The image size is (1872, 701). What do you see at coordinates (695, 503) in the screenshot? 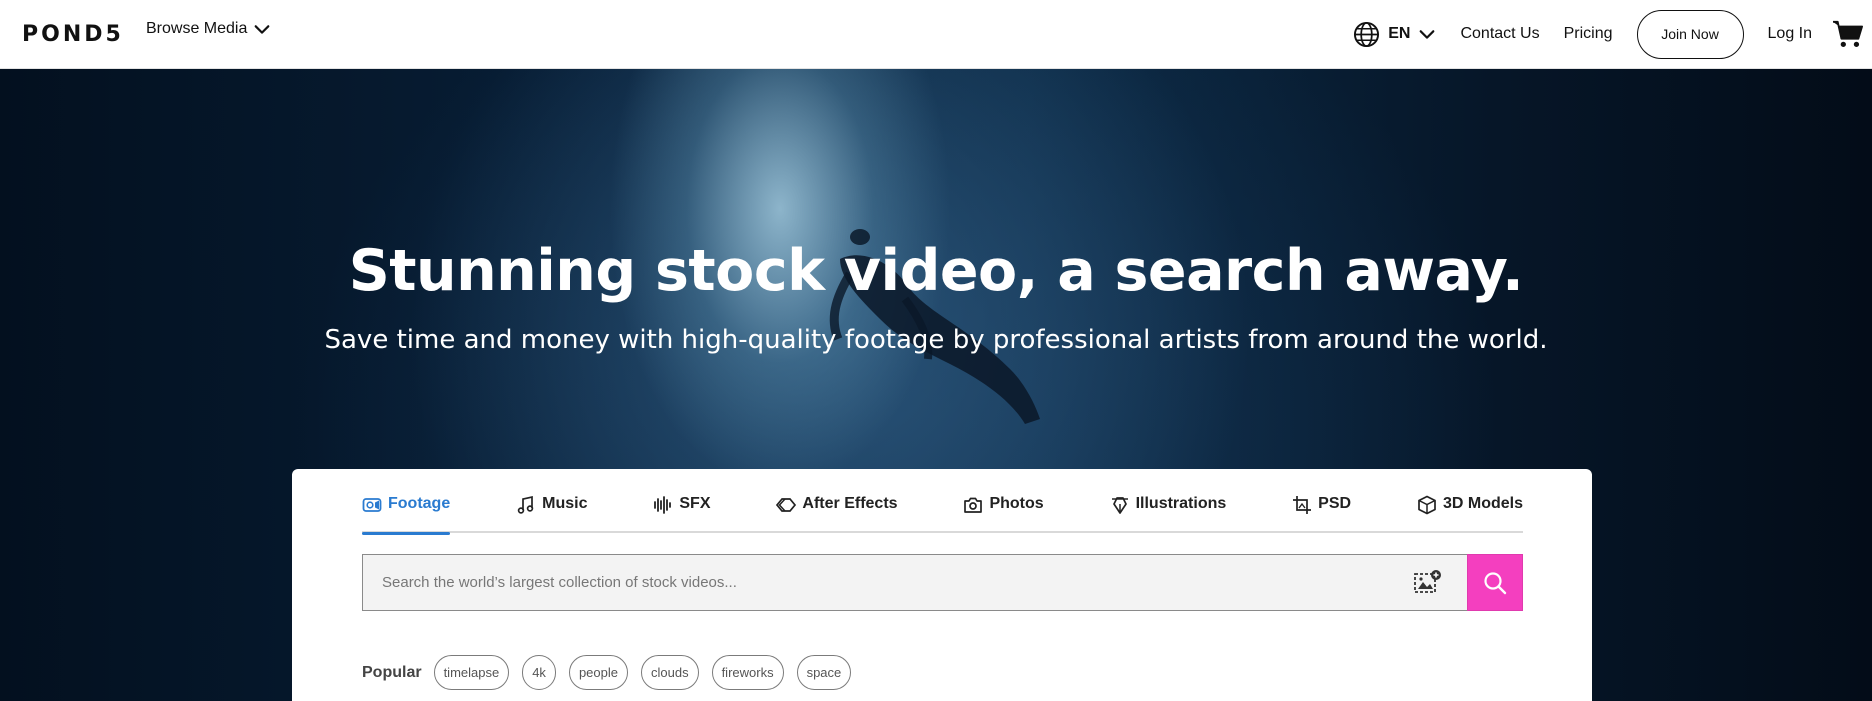
I see `tab-label: SFX` at bounding box center [695, 503].